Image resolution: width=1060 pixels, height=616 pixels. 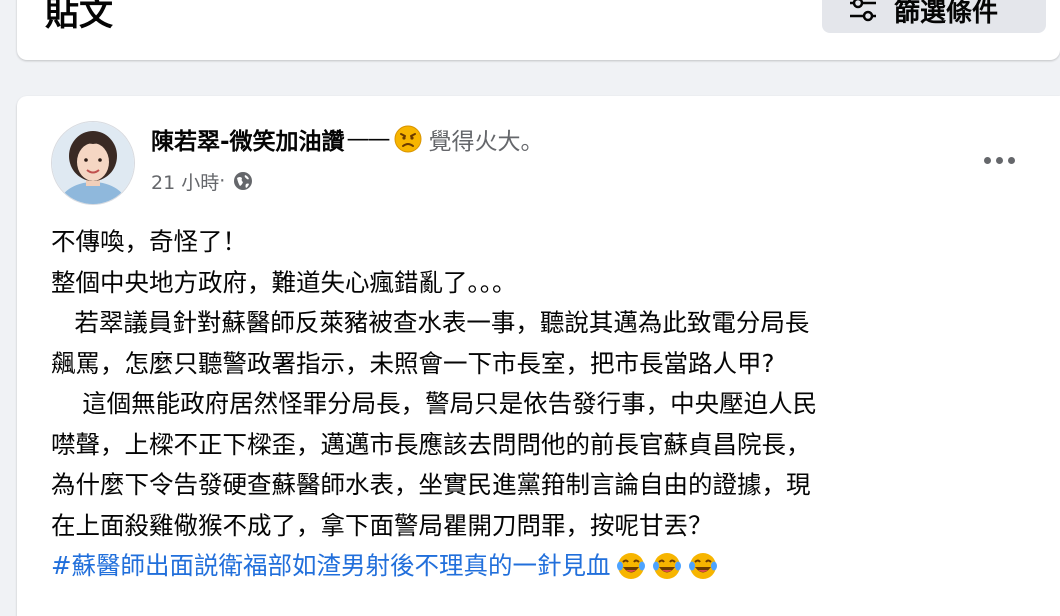 What do you see at coordinates (431, 444) in the screenshot?
I see `post-line: 噤聲，上樑不正下樑歪，邁邁市長應該去問問他的前長官蘇貞昌院長，` at bounding box center [431, 444].